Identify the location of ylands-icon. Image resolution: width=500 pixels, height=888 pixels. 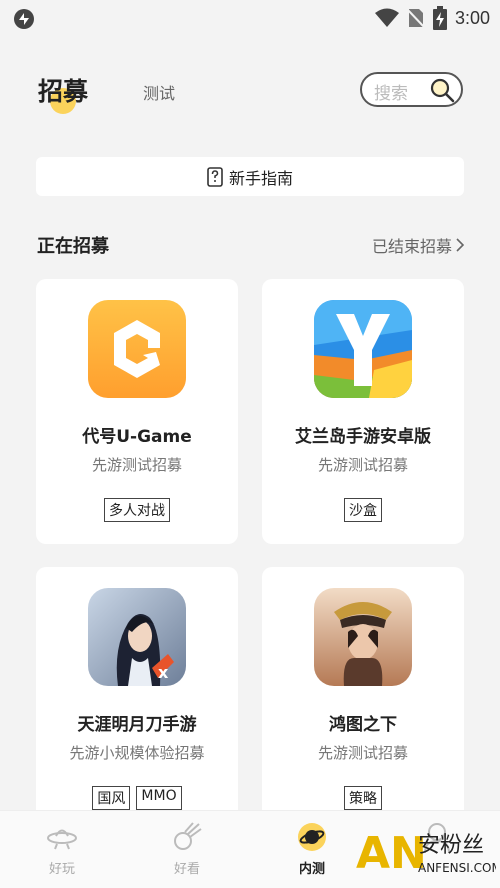
(363, 349).